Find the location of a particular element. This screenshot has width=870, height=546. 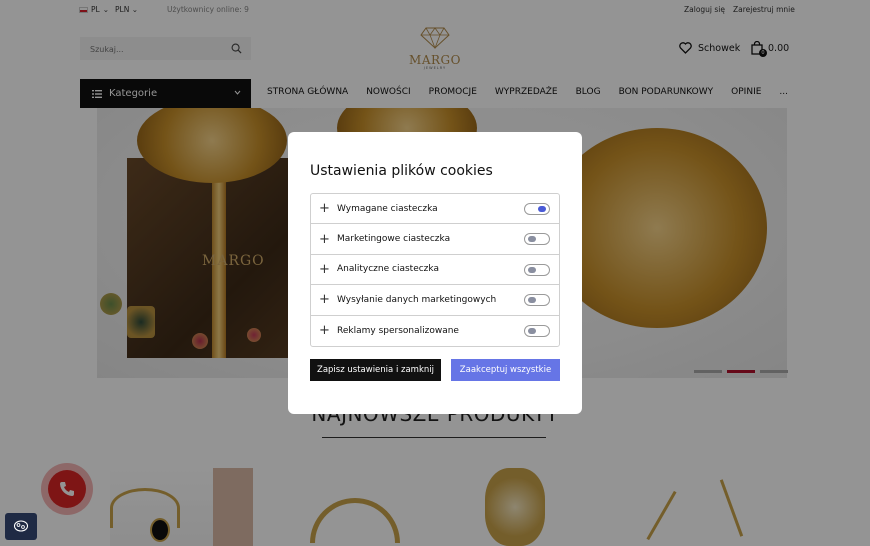

cookie-option-label: Marketingowe ciasteczka is located at coordinates (394, 239).